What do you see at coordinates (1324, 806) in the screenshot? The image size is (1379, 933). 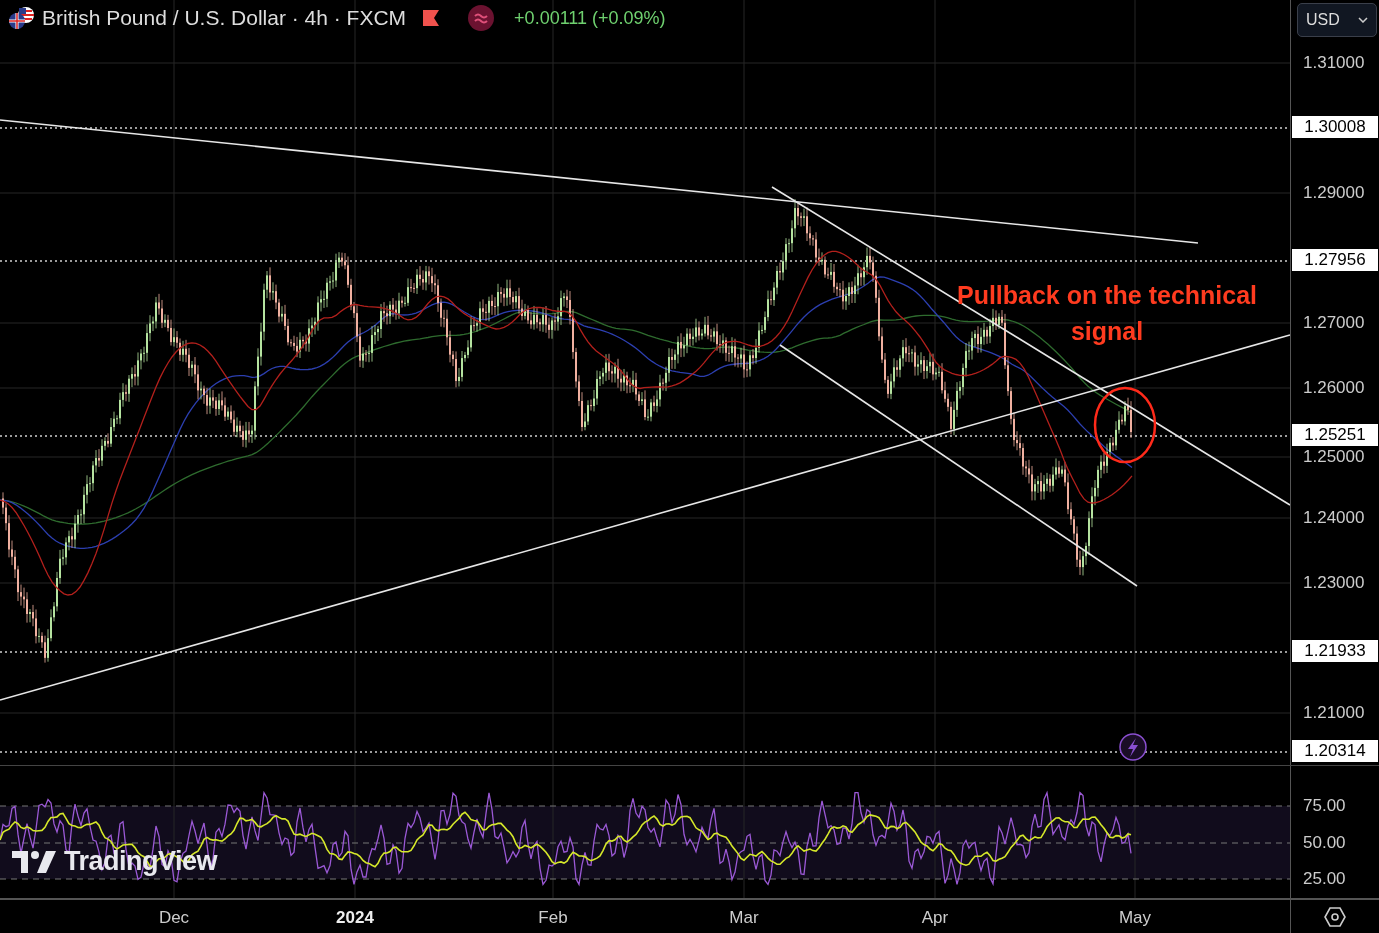 I see `rsi-tick: 75.00` at bounding box center [1324, 806].